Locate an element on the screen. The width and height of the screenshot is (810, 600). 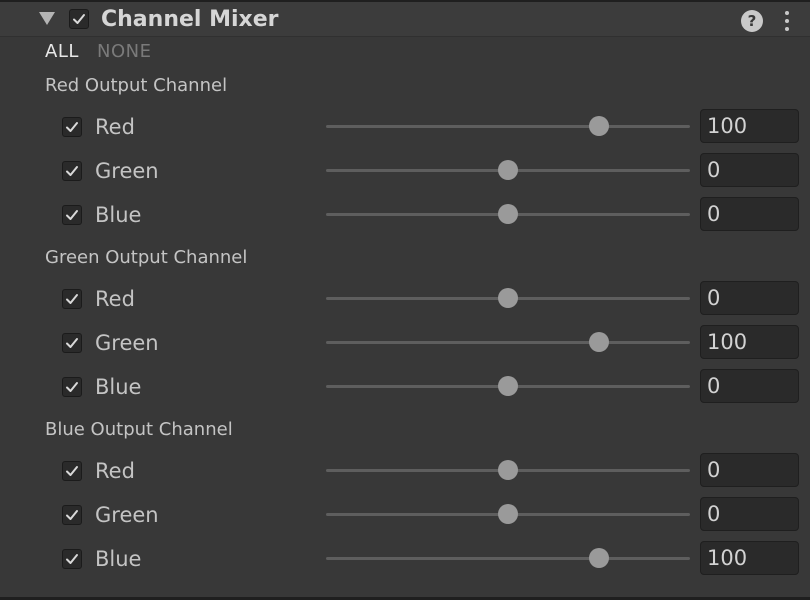
value-field-blue-out-green is located at coordinates (749, 514).